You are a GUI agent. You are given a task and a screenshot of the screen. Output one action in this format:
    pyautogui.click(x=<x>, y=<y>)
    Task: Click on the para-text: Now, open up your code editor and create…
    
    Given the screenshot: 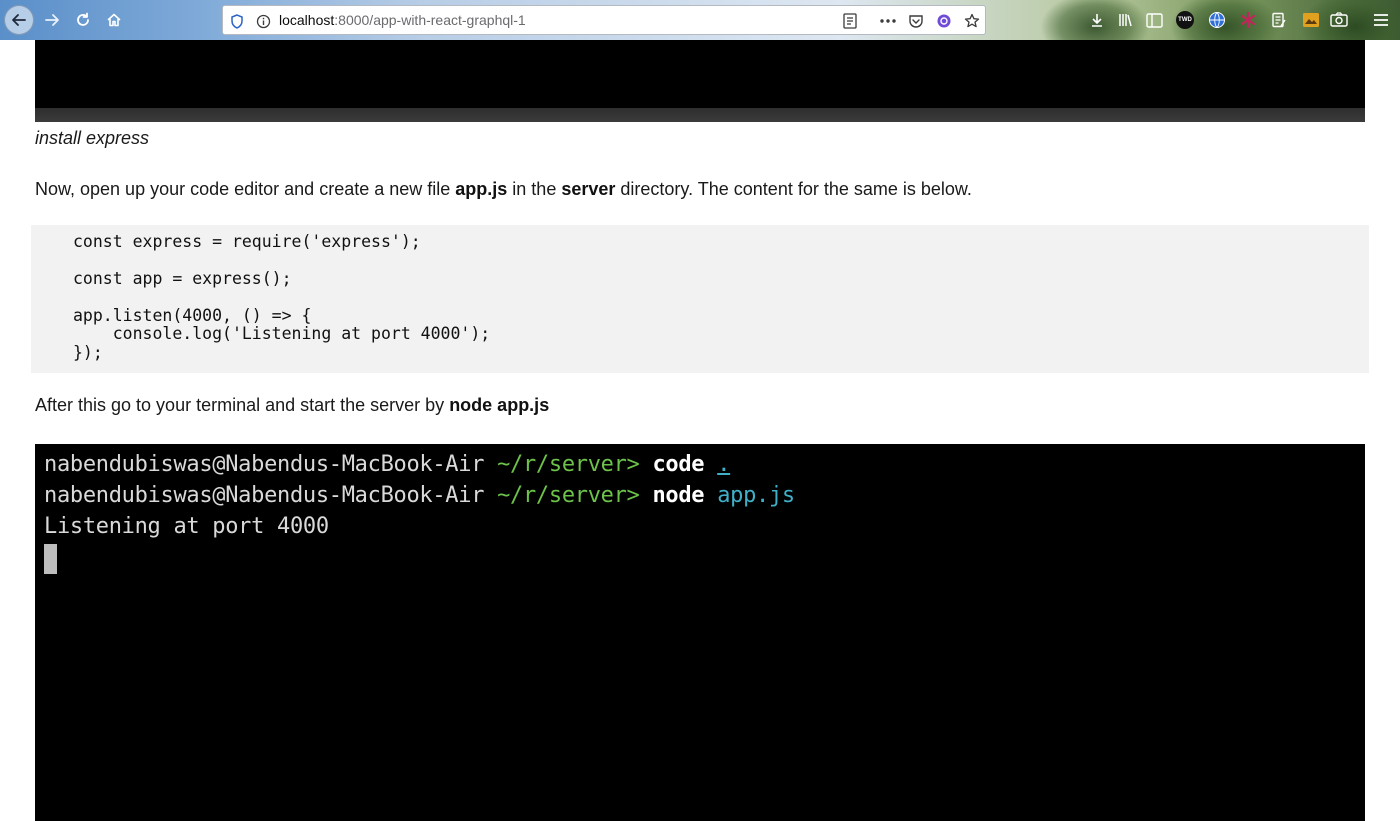 What is the action you would take?
    pyautogui.click(x=245, y=189)
    